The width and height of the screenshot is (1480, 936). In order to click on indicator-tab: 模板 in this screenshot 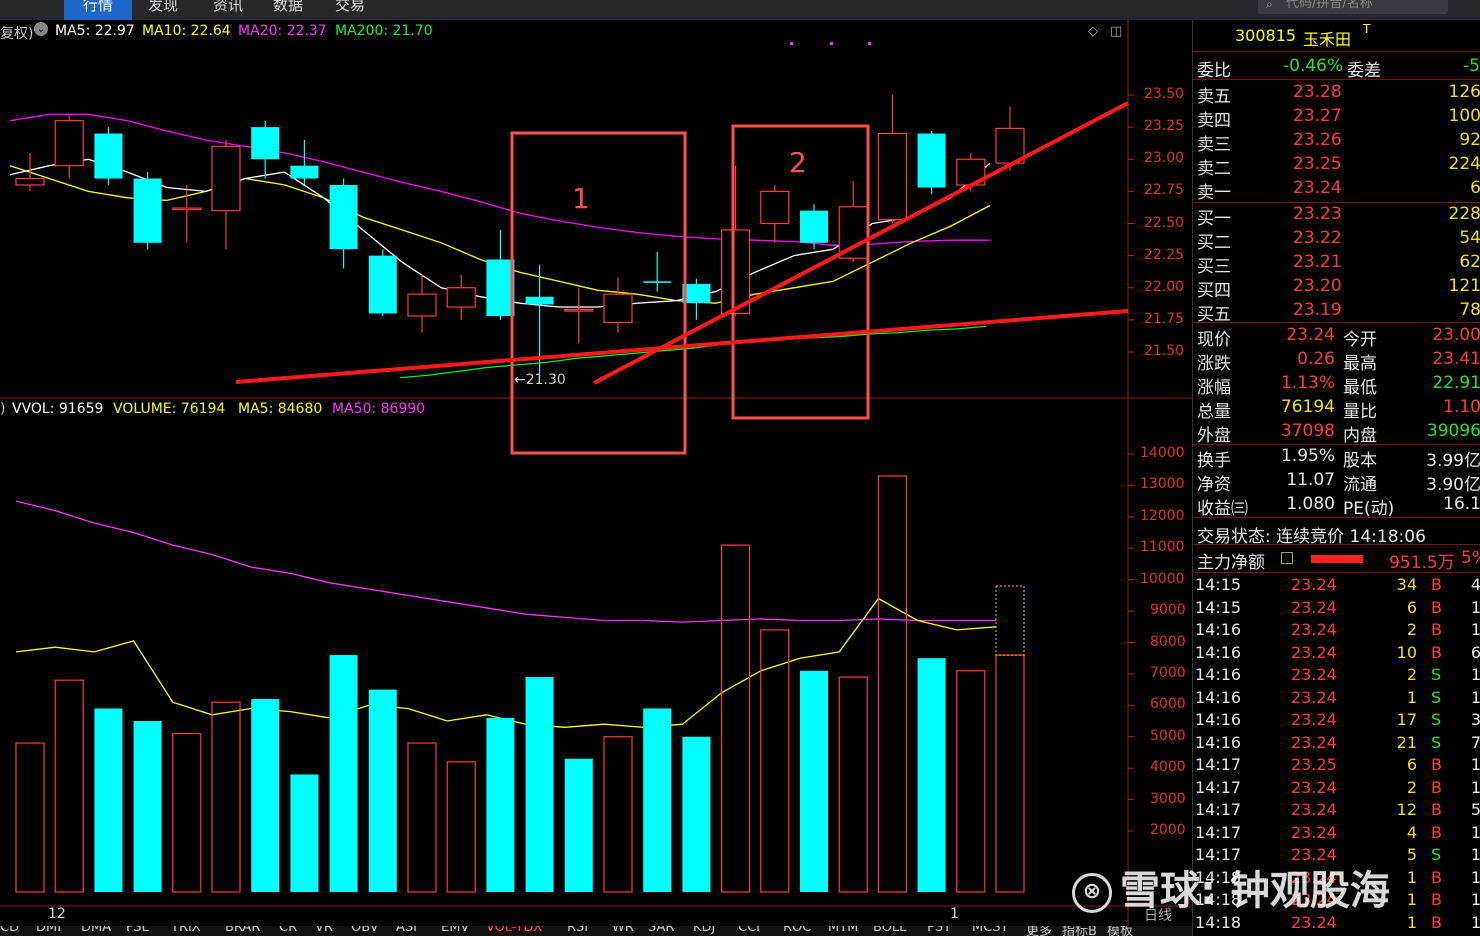, I will do `click(1120, 931)`.